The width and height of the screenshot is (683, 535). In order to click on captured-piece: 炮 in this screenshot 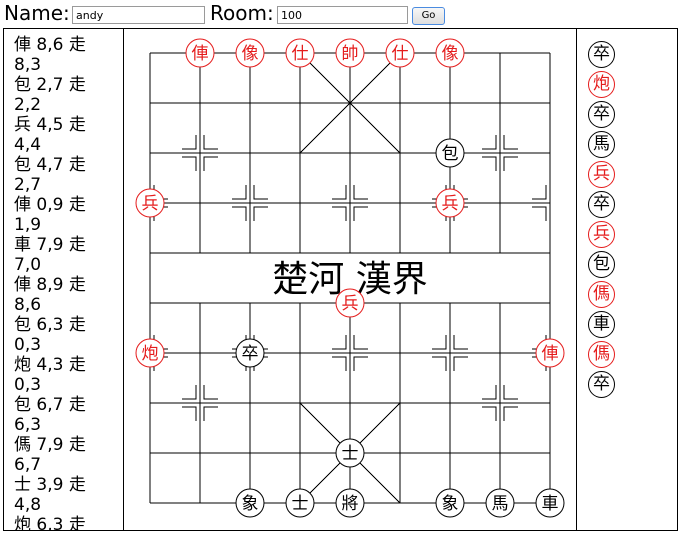, I will do `click(601, 84)`.